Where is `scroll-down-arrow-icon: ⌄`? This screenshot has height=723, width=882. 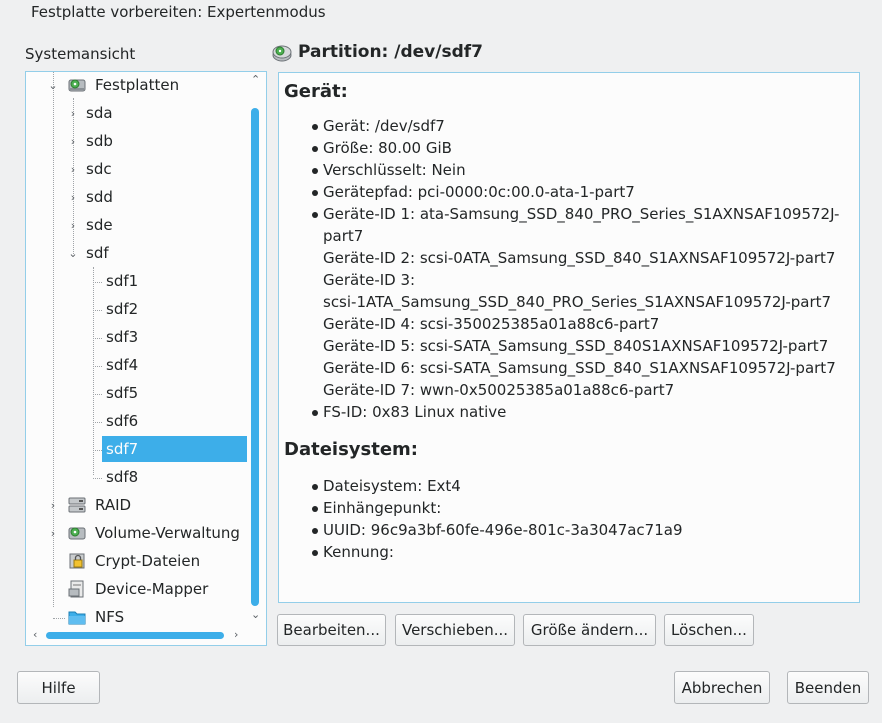 scroll-down-arrow-icon: ⌄ is located at coordinates (255, 614).